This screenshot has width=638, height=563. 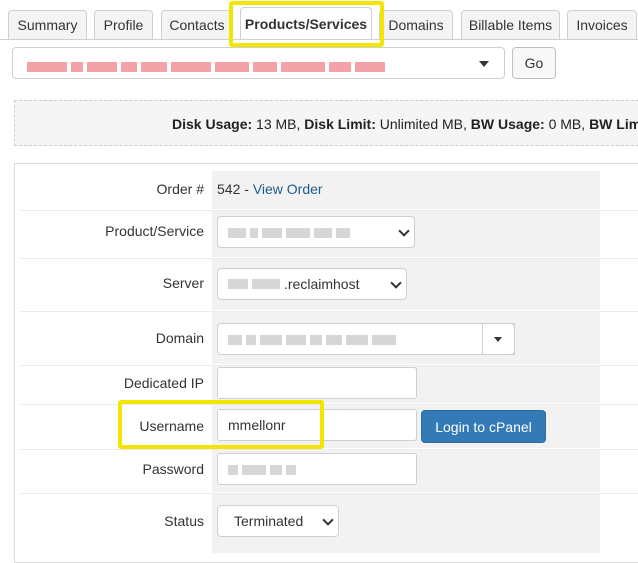 What do you see at coordinates (47, 24) in the screenshot?
I see `tab-summary: Summary` at bounding box center [47, 24].